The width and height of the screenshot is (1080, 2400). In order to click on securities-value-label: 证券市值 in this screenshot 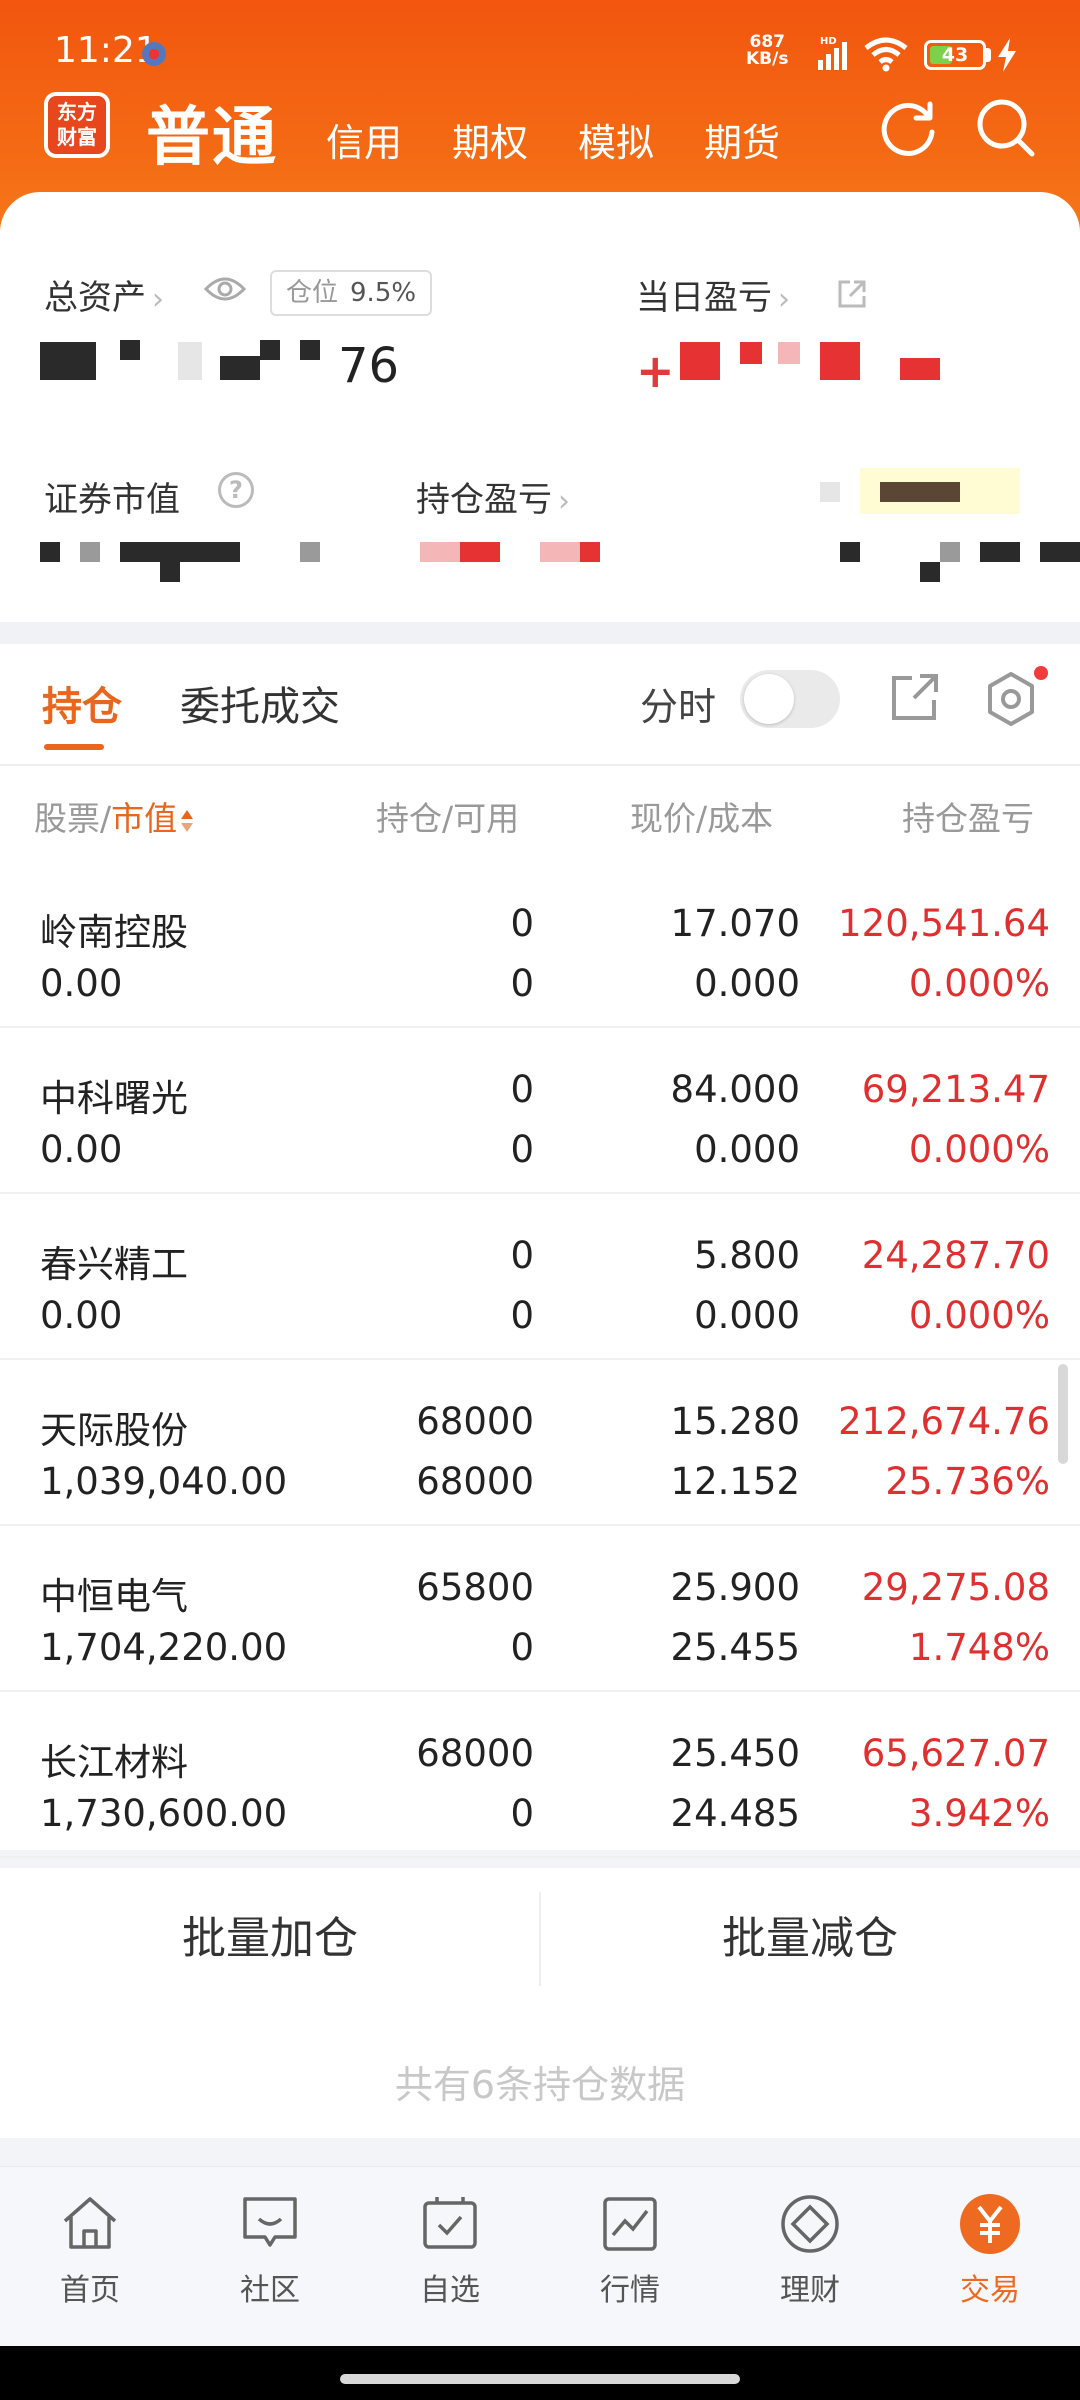, I will do `click(112, 500)`.